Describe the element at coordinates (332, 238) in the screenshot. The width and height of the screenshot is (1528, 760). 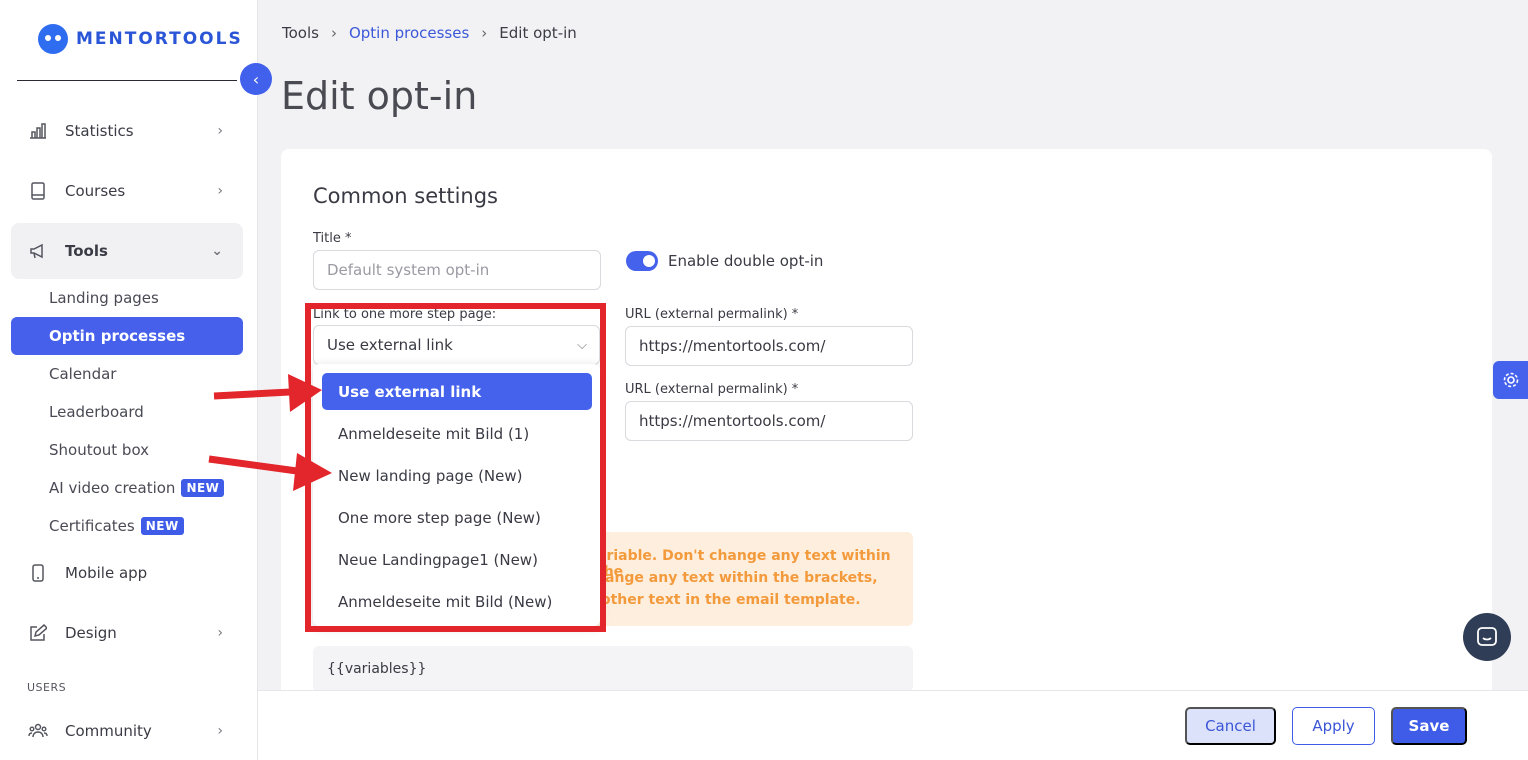
I see `title-label: Title *` at that location.